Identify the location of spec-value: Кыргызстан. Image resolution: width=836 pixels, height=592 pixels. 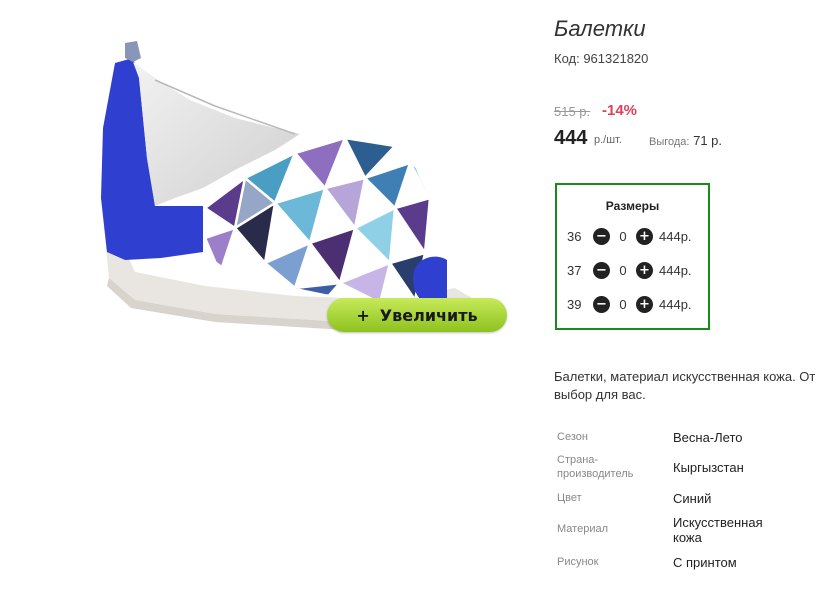
(708, 467).